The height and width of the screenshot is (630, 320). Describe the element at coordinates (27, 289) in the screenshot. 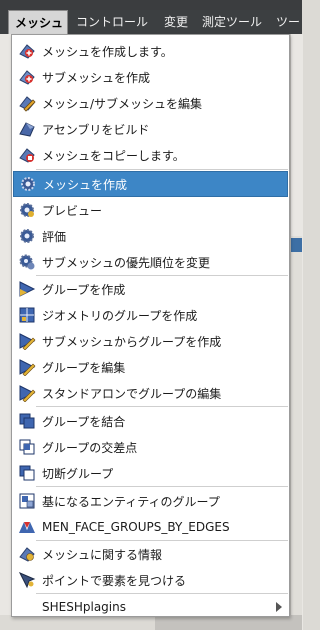

I see `create-group-icon` at that location.